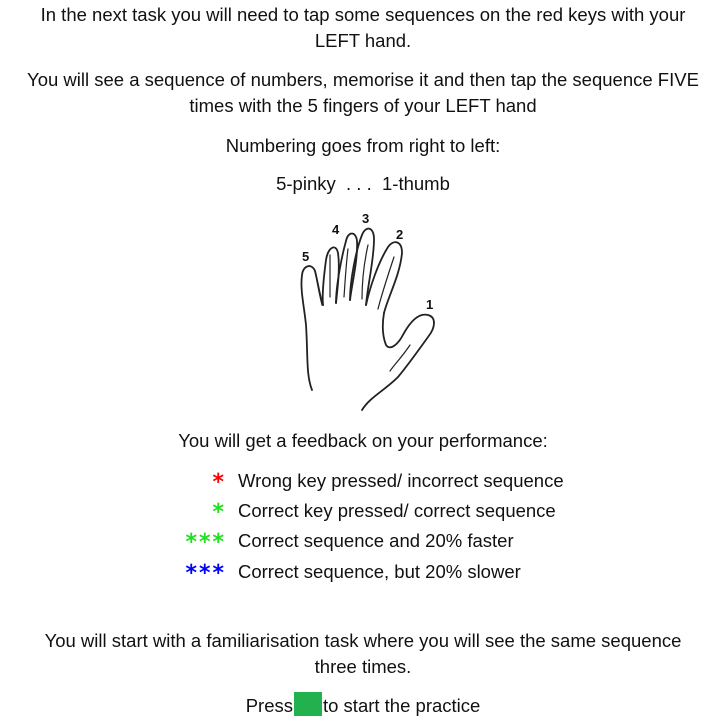 Image resolution: width=726 pixels, height=720 pixels. I want to click on feedback-label: Correct sequence, but 20% slower, so click(379, 571).